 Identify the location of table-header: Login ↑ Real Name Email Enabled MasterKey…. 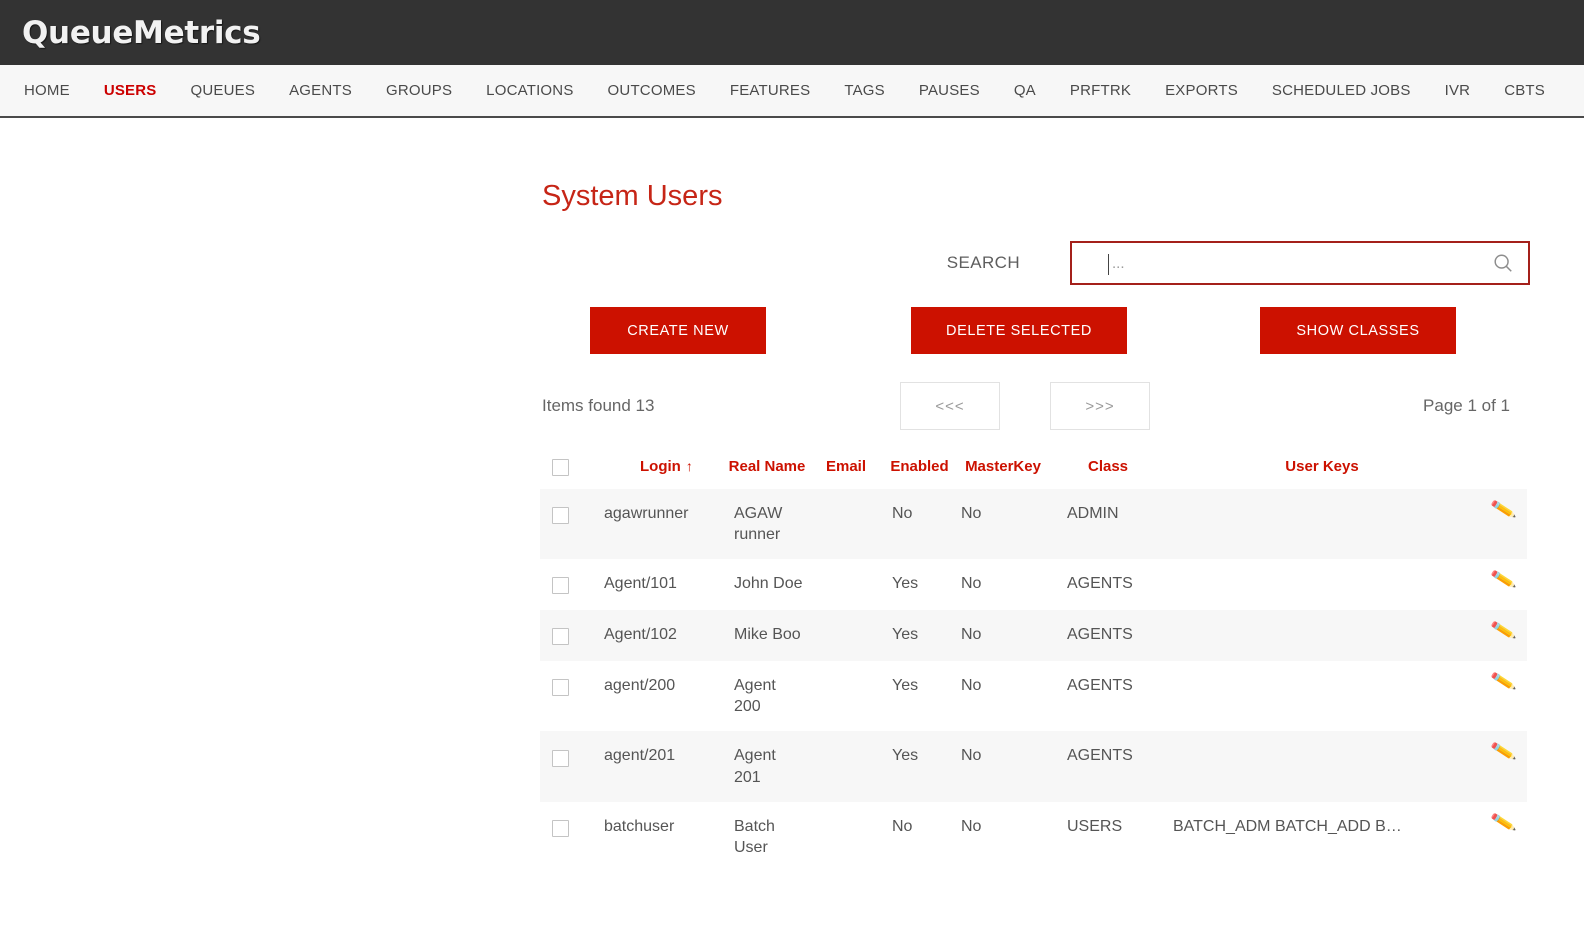
(1033, 473).